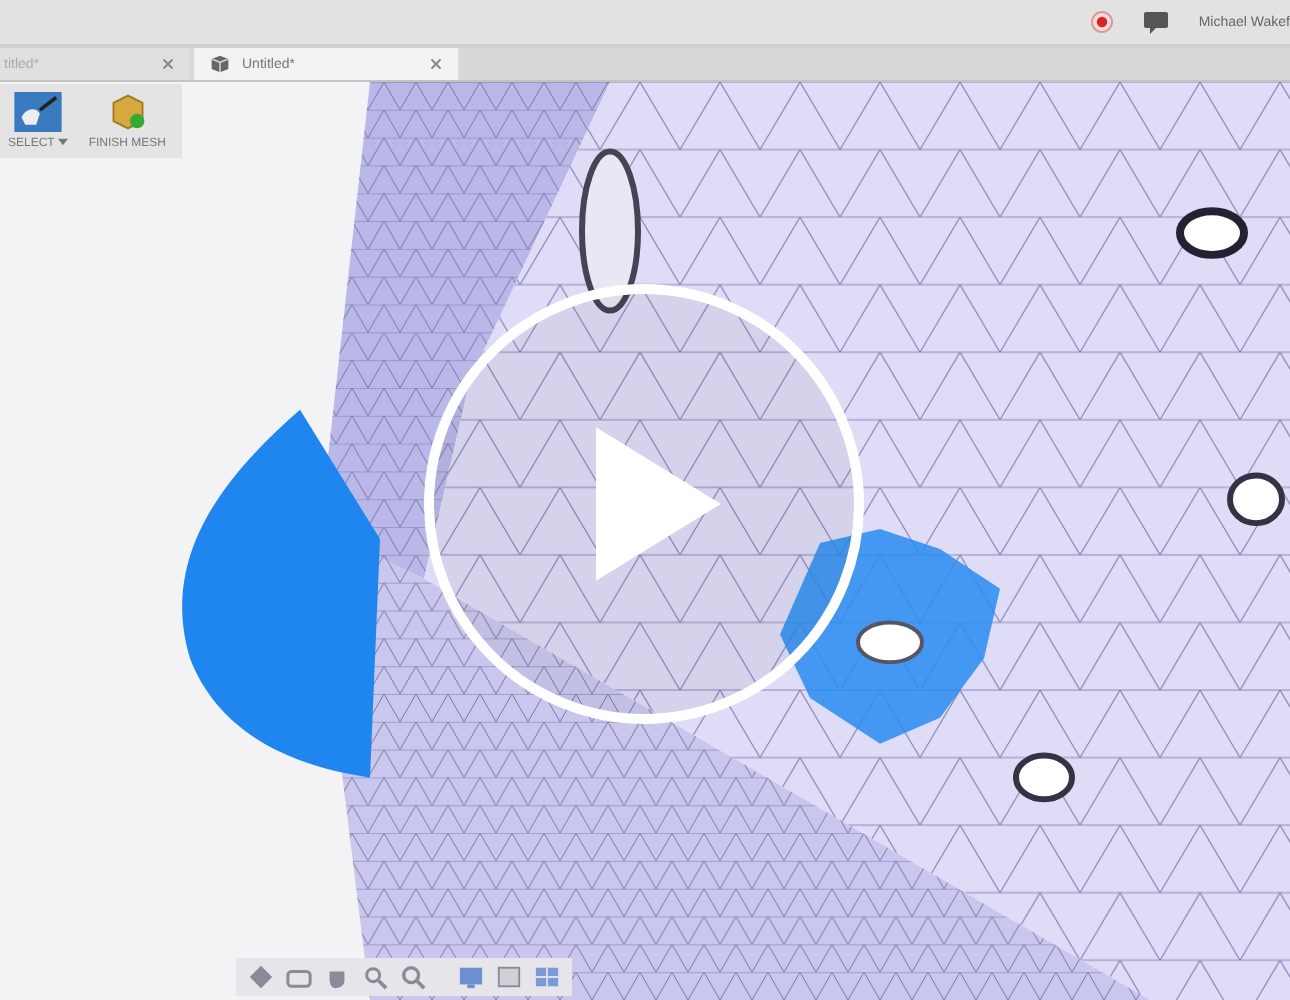 This screenshot has width=1290, height=1000. I want to click on grid-icon, so click(547, 977).